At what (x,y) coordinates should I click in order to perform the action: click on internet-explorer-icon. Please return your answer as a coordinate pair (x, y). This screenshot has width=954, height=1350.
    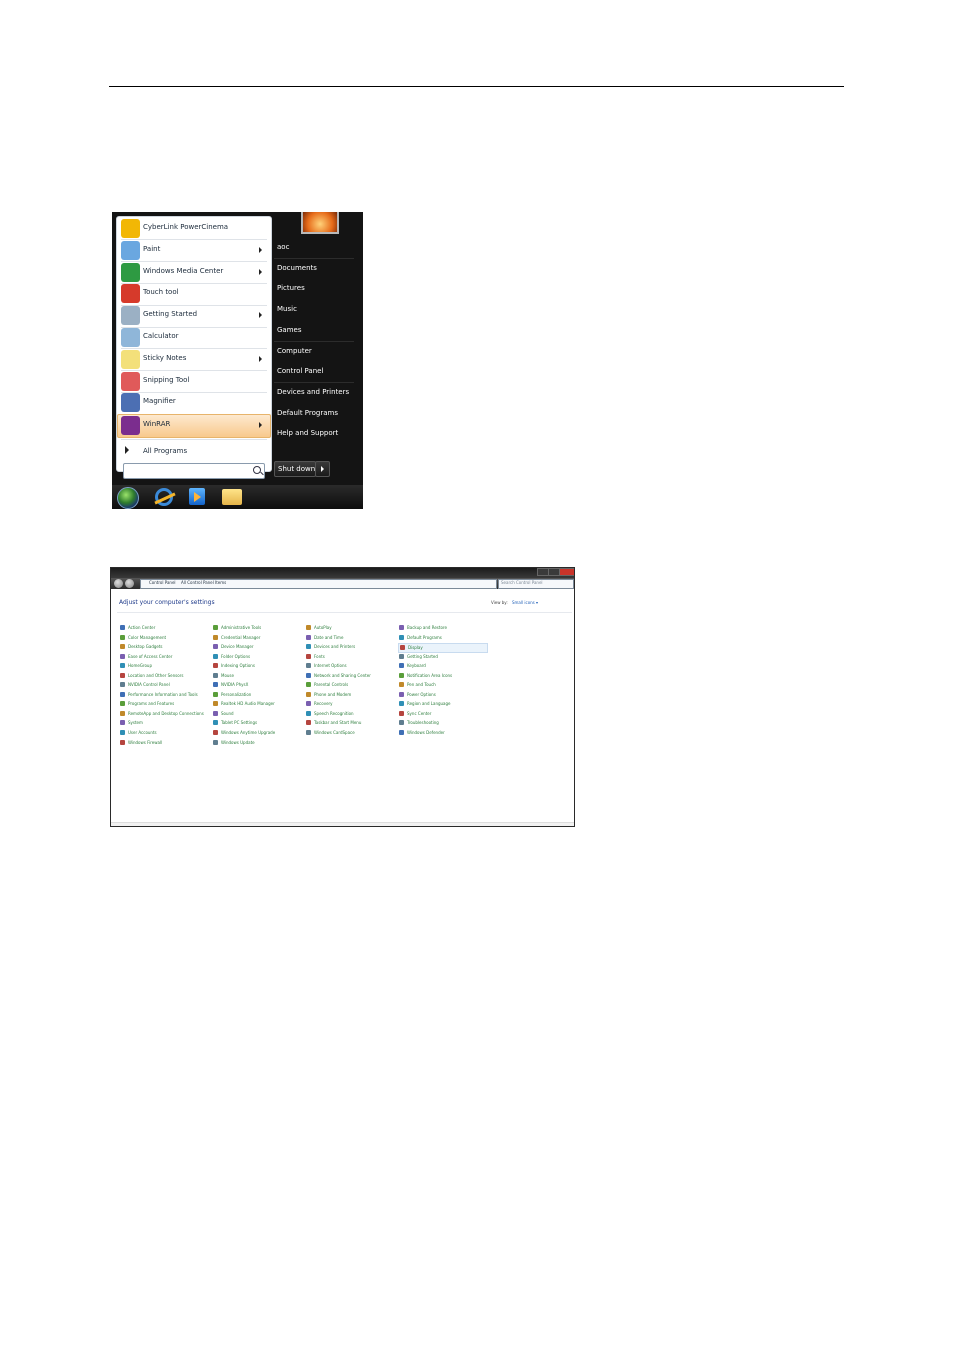
    Looking at the image, I should click on (164, 497).